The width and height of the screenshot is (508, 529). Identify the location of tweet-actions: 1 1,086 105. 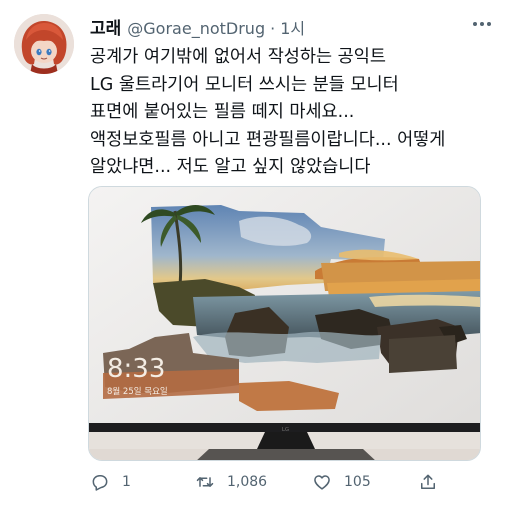
(290, 482).